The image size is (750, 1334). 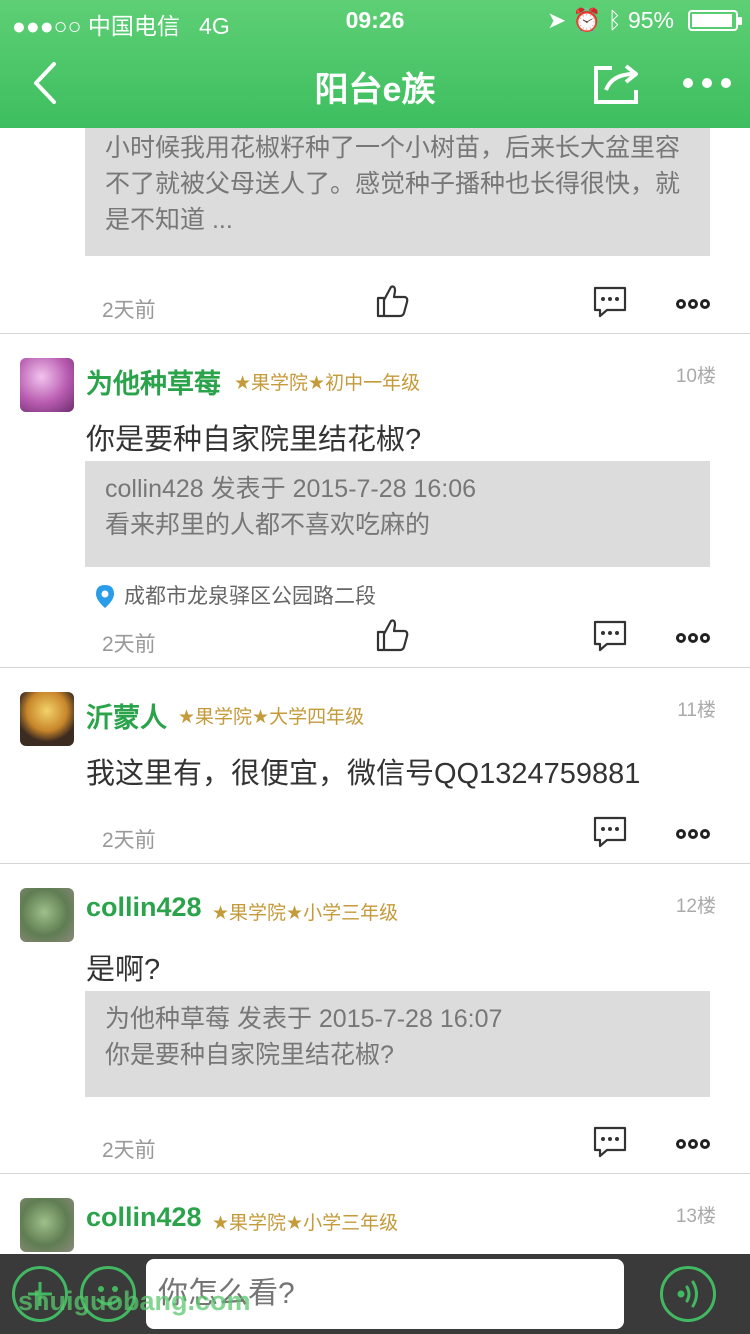 What do you see at coordinates (557, 20) in the screenshot?
I see `location-arrow-icon: ➤` at bounding box center [557, 20].